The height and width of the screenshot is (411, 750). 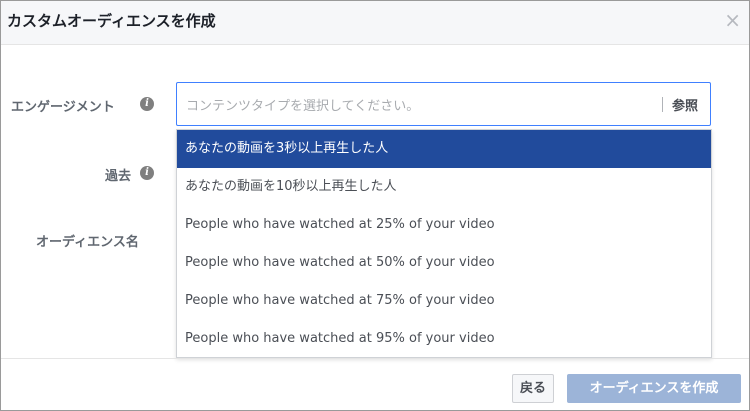 I want to click on back-button: 戻る, so click(x=533, y=388).